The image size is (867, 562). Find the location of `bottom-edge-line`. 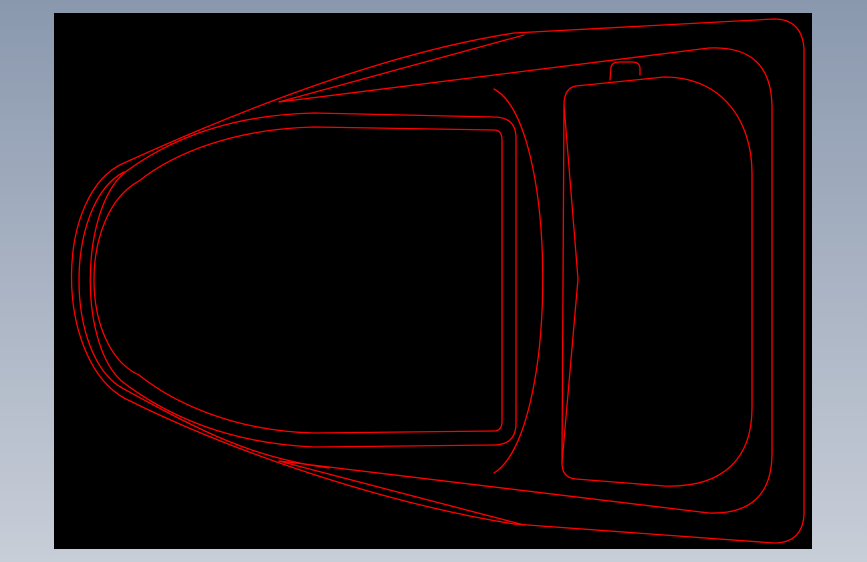

bottom-edge-line is located at coordinates (401, 493).